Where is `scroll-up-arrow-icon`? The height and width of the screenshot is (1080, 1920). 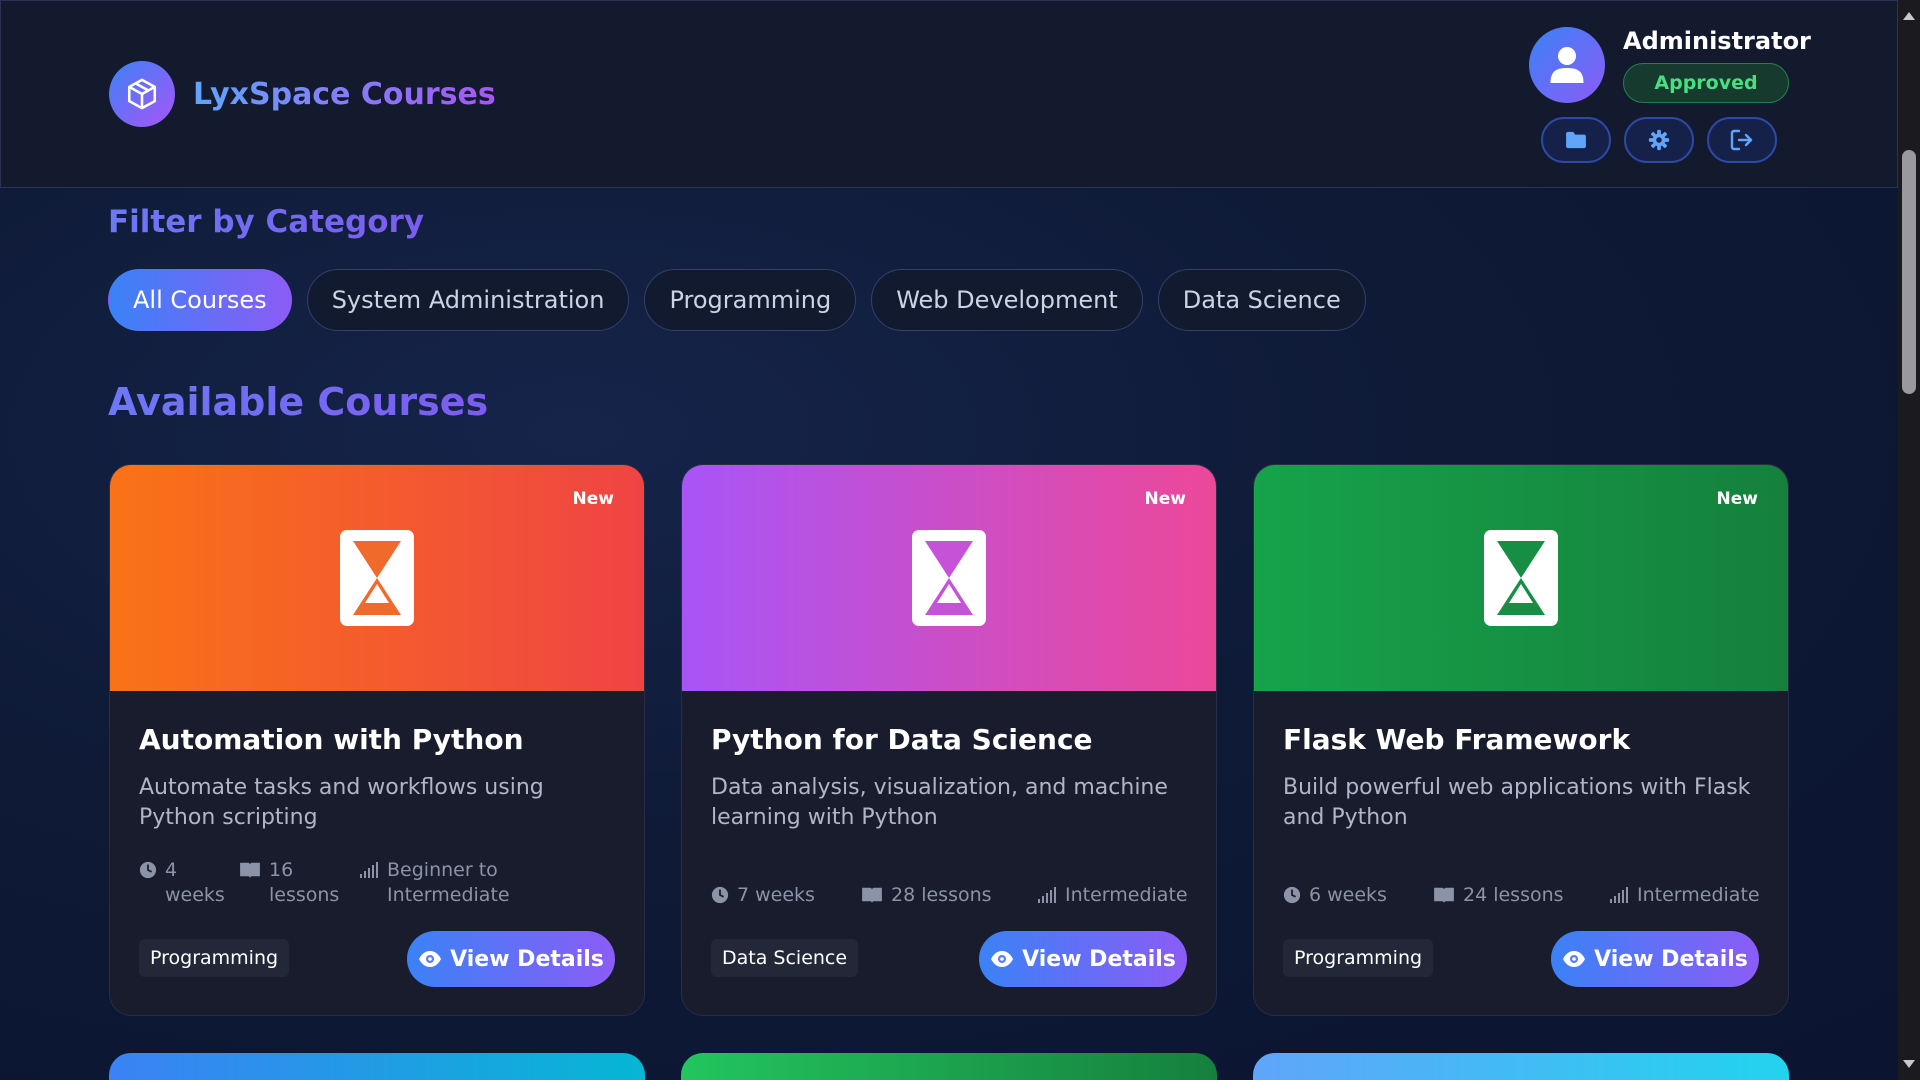 scroll-up-arrow-icon is located at coordinates (1909, 16).